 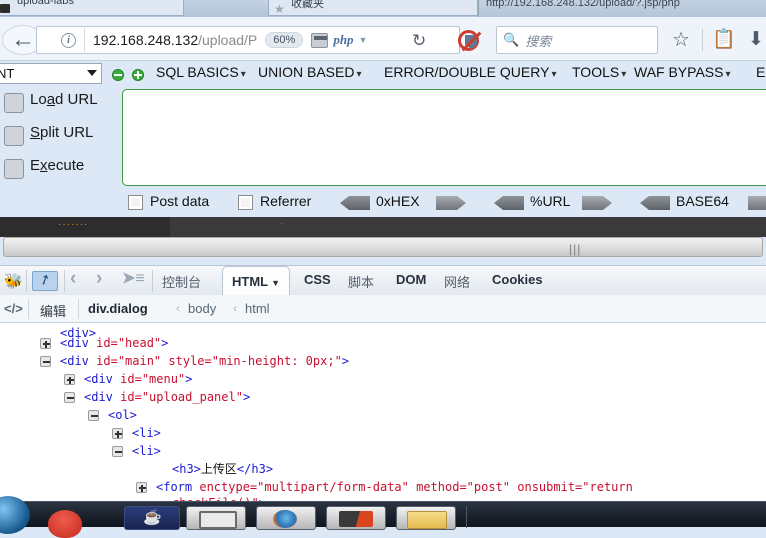 I want to click on tab-css: CSS, so click(x=317, y=279).